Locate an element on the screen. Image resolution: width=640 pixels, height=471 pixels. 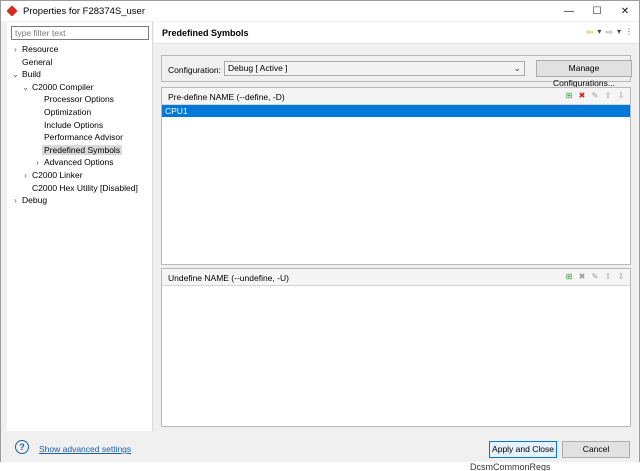
page-navigation: ⇦ ▾ ⇨ ▾ ⋮ is located at coordinates (609, 32).